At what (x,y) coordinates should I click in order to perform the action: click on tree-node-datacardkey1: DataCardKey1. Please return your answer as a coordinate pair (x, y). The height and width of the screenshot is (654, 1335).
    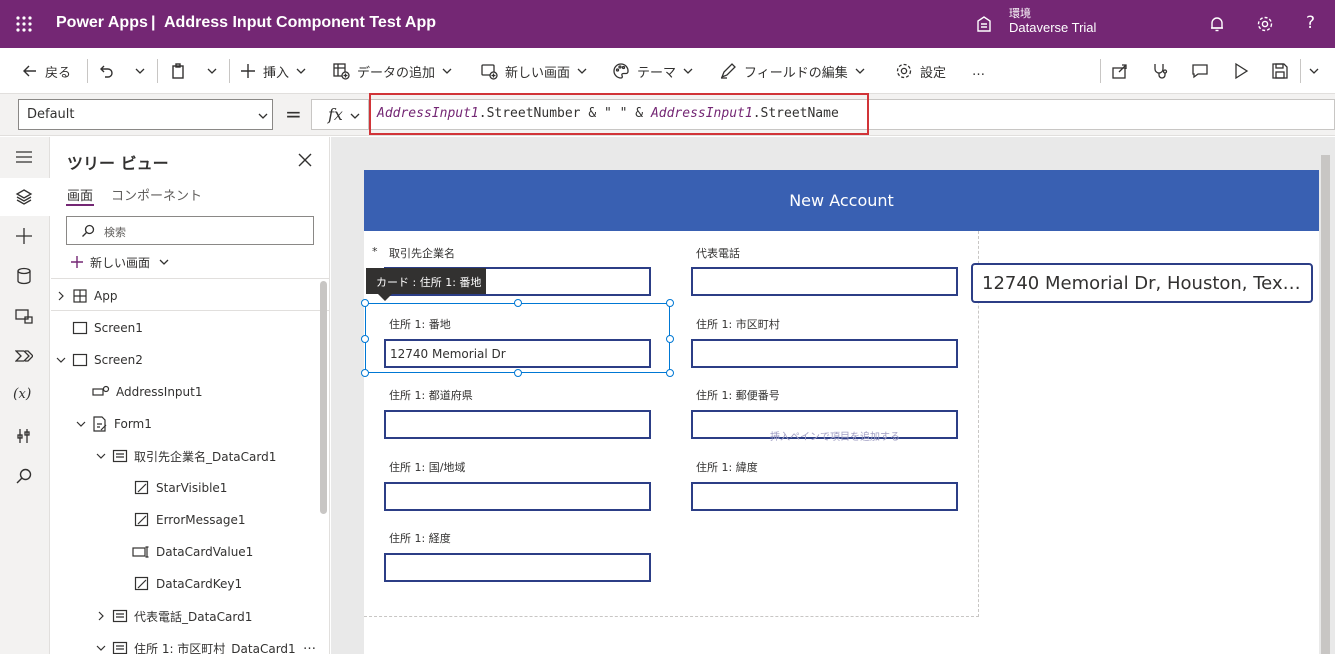
    Looking at the image, I should click on (188, 584).